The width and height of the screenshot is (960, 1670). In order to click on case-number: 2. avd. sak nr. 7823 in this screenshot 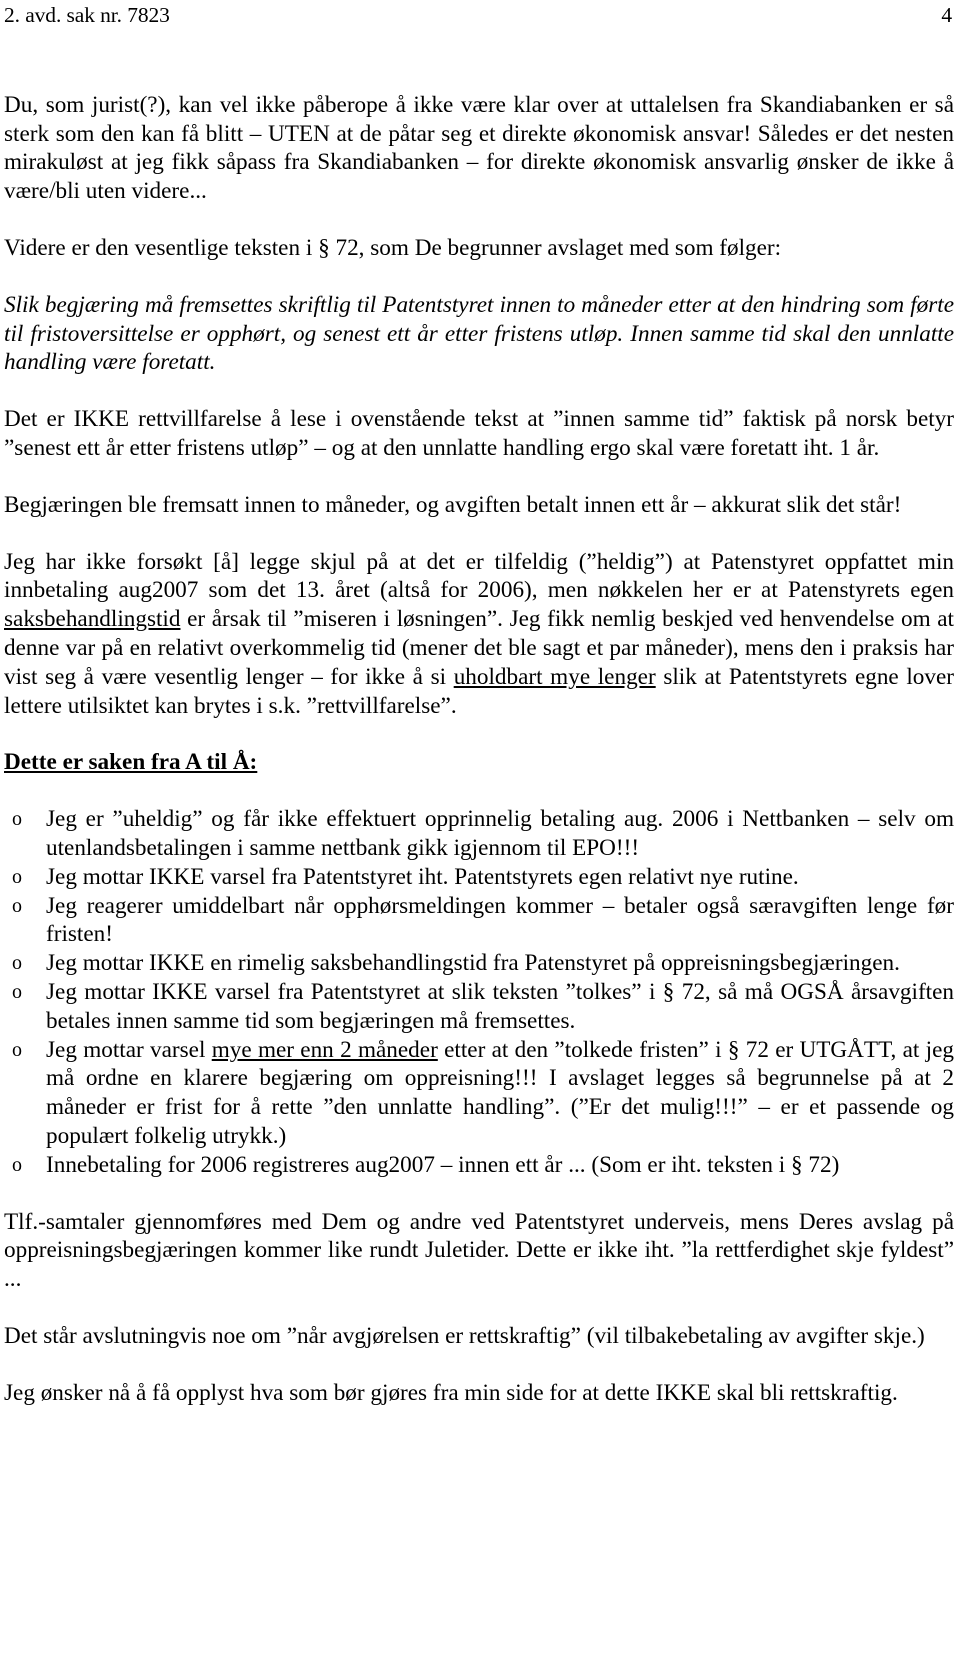, I will do `click(87, 15)`.